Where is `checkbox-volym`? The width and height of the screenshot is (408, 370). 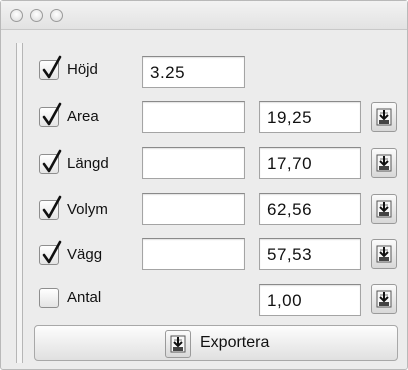 checkbox-volym is located at coordinates (50, 207).